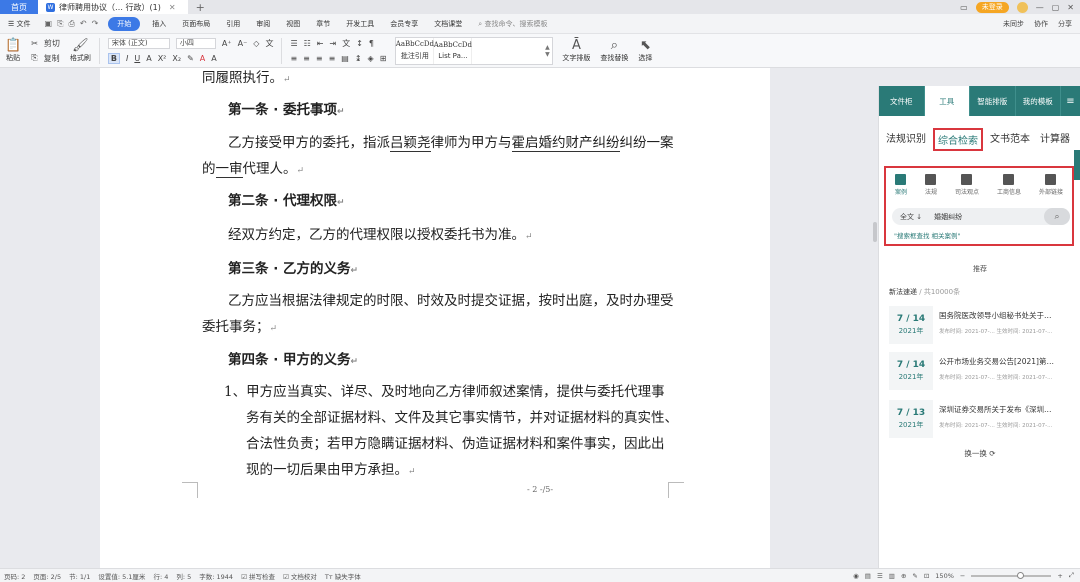 This screenshot has height=582, width=1080. I want to click on paste-button: 📋 粘贴, so click(13, 51).